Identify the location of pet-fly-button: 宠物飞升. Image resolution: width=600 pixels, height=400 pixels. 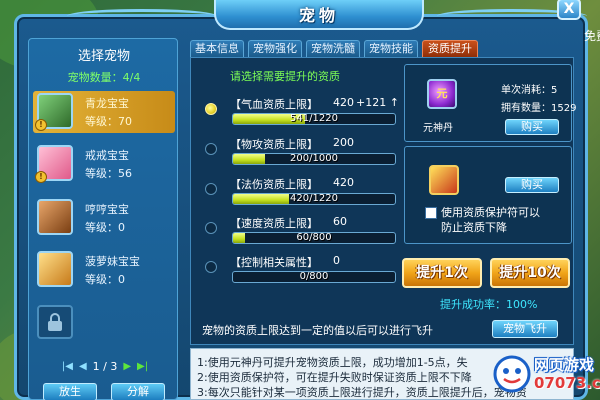
(525, 329).